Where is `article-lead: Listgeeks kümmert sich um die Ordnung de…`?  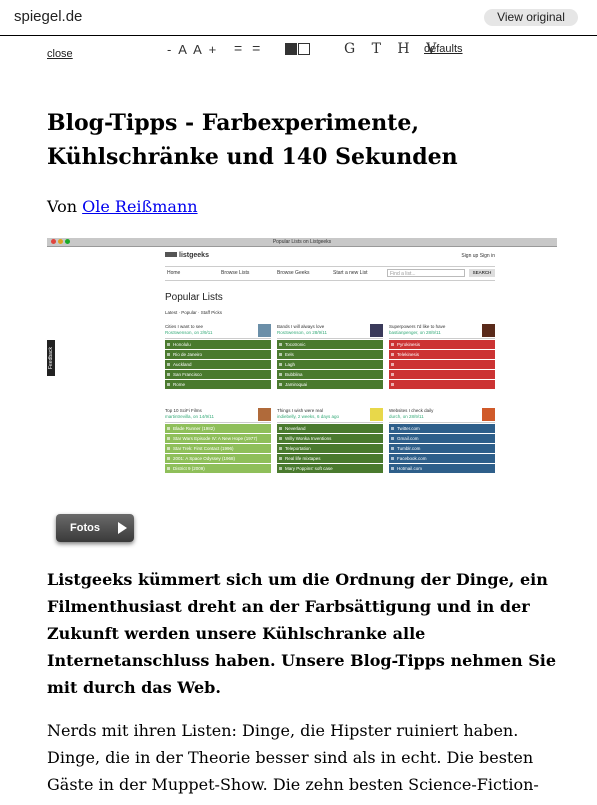
article-lead: Listgeeks kümmert sich um die Ordnung de… is located at coordinates (302, 633).